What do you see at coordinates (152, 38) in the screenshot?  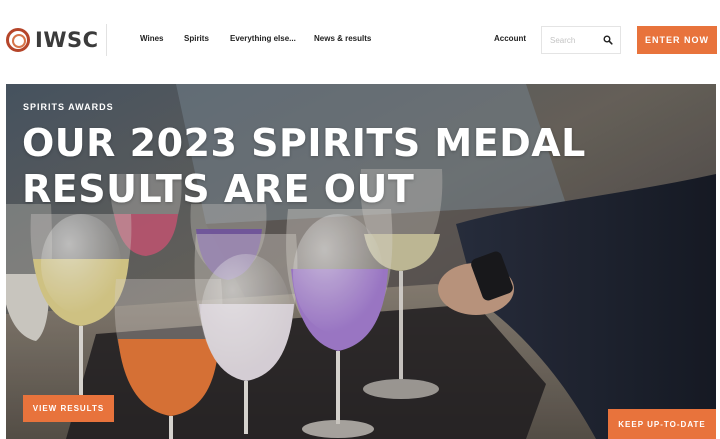 I see `nav-wines: Wines` at bounding box center [152, 38].